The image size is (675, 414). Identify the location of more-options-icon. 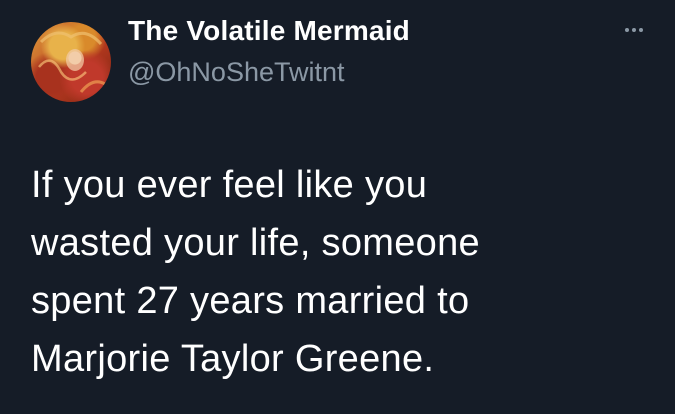
(634, 30).